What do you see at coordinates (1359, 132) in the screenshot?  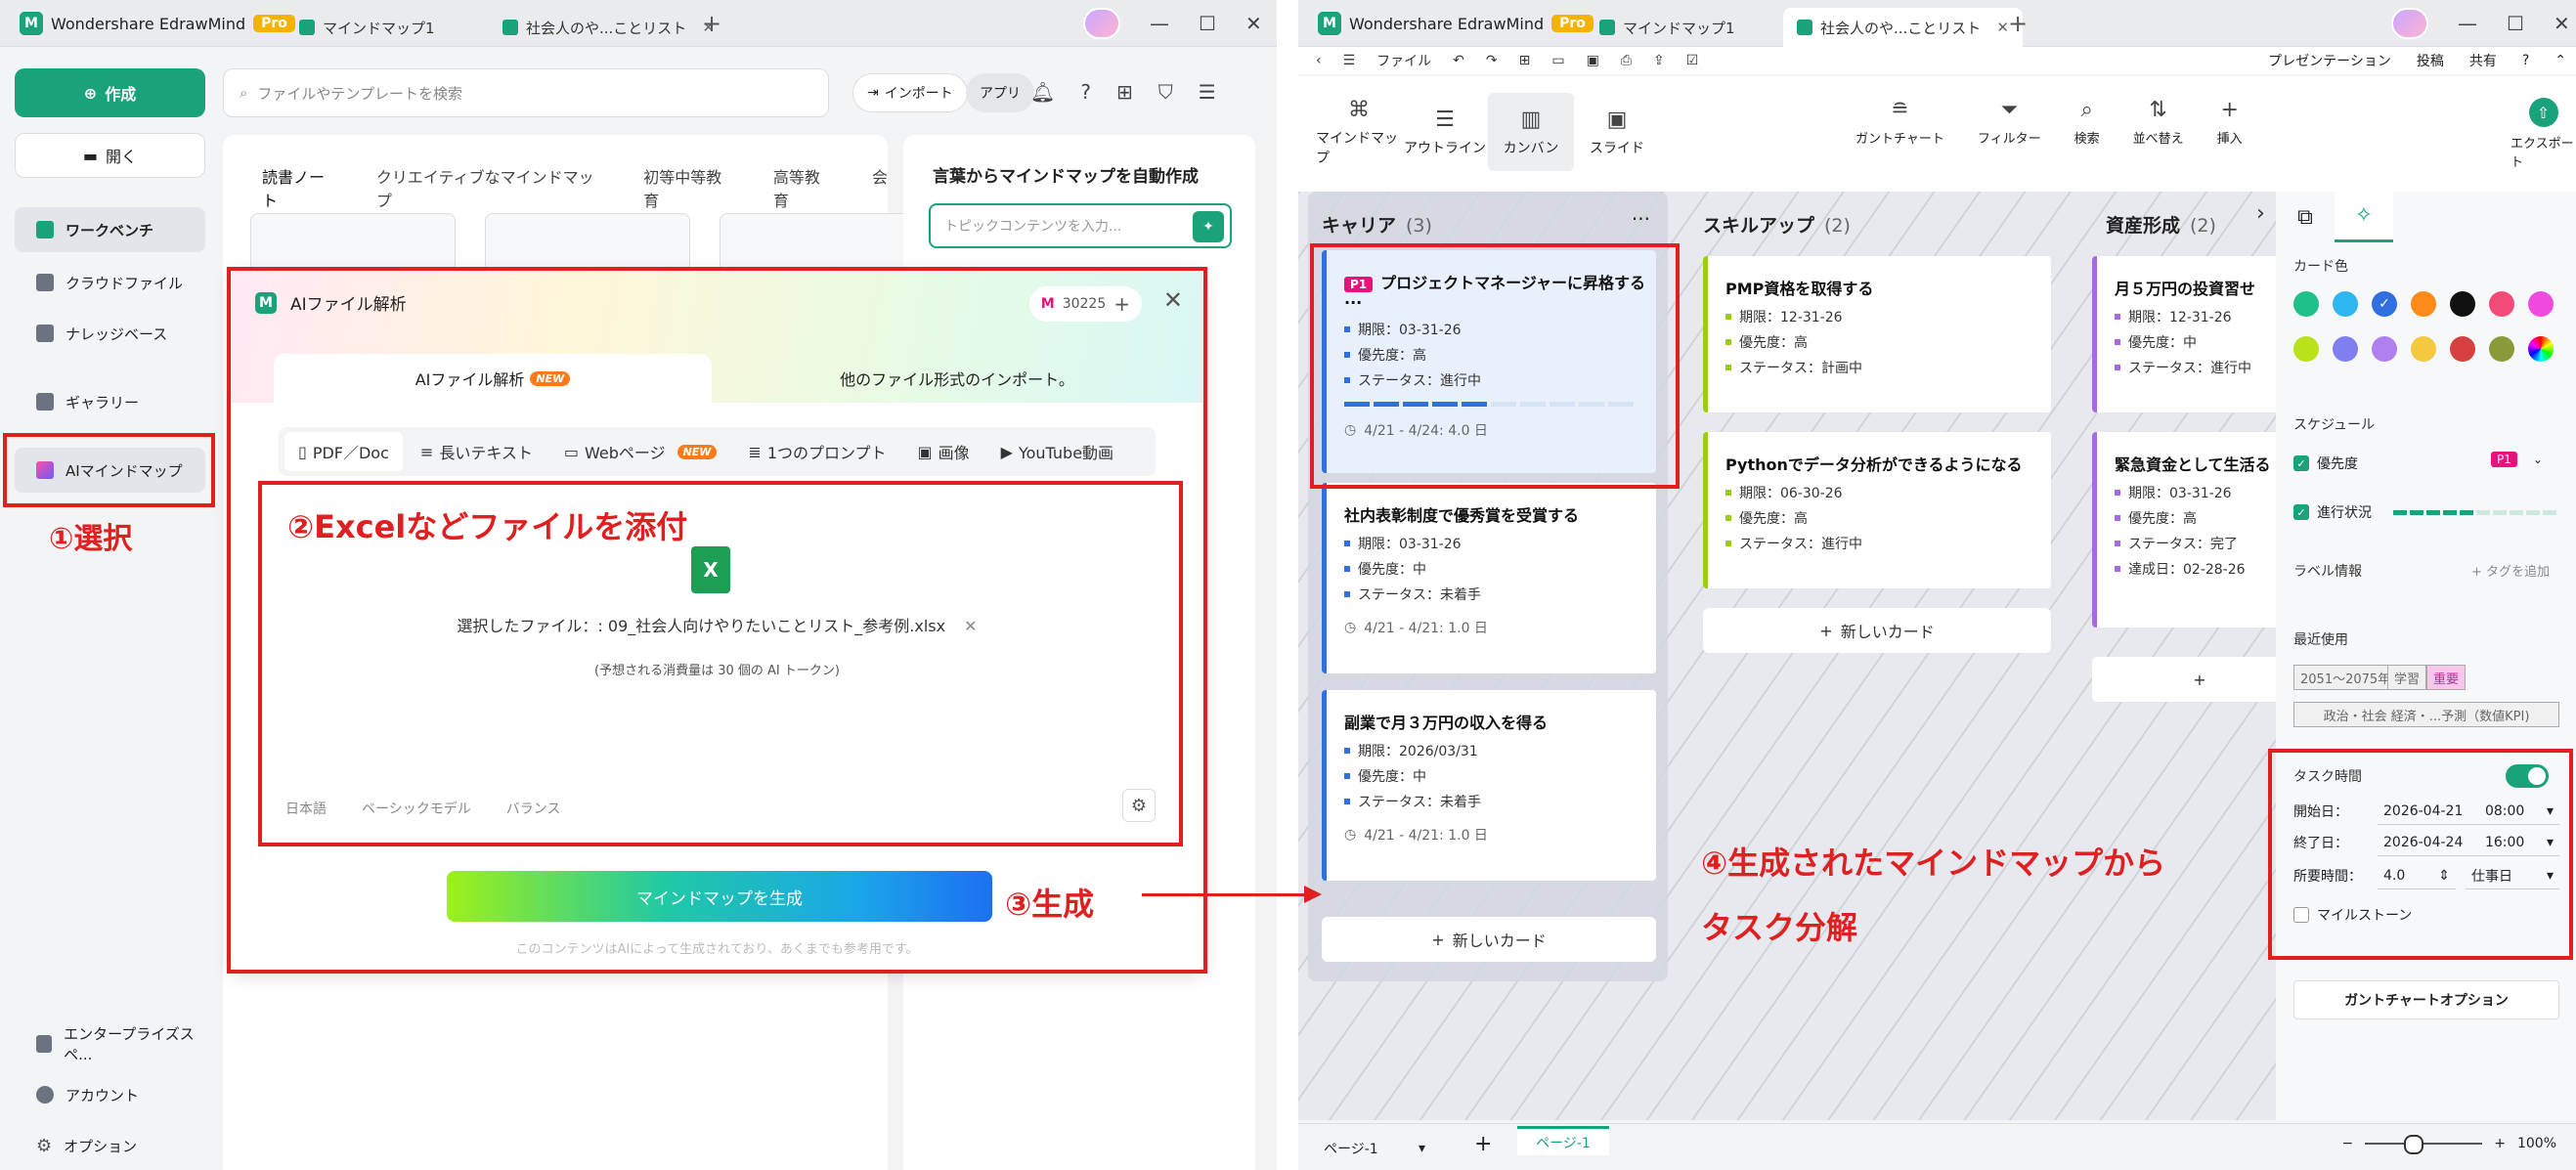 I see `view-mindmap: ⌘ マインドマップ` at bounding box center [1359, 132].